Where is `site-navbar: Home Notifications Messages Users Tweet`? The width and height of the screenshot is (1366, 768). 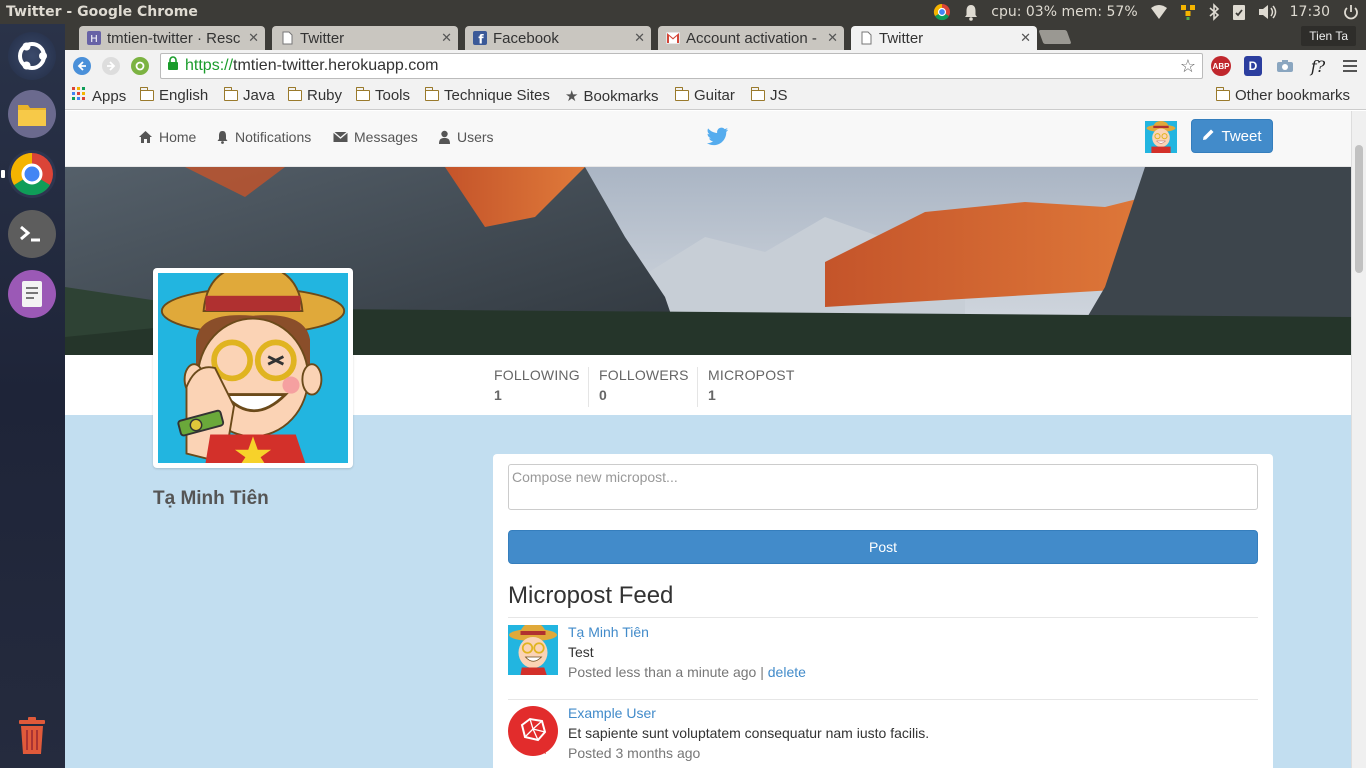
site-navbar: Home Notifications Messages Users Tweet is located at coordinates (708, 139).